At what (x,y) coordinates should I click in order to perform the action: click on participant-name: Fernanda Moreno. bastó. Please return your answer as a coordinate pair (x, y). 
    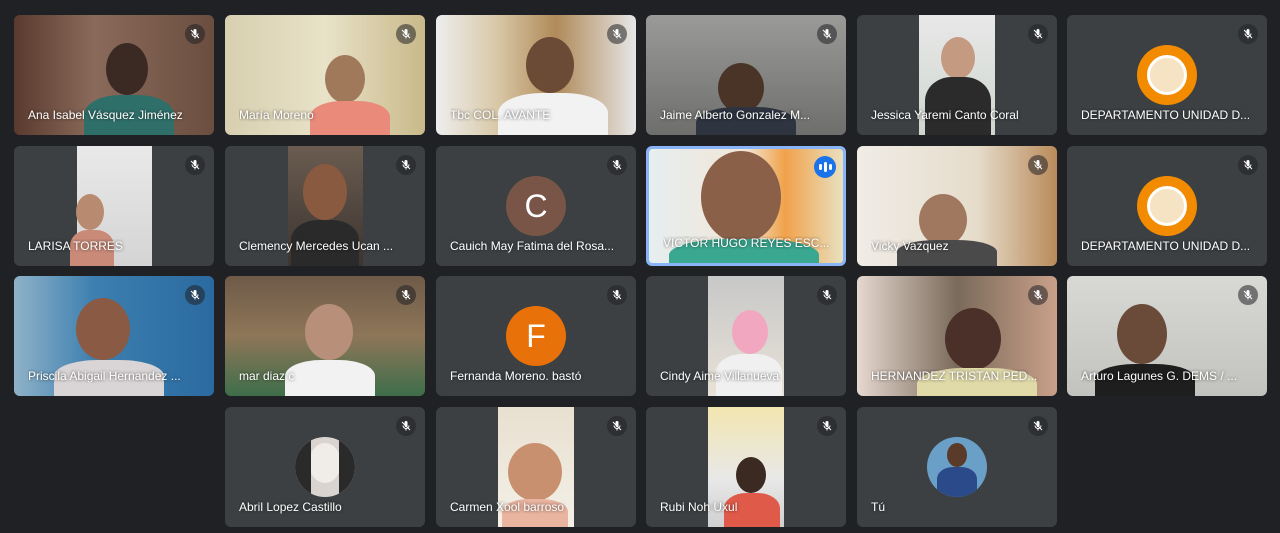
    Looking at the image, I should click on (516, 376).